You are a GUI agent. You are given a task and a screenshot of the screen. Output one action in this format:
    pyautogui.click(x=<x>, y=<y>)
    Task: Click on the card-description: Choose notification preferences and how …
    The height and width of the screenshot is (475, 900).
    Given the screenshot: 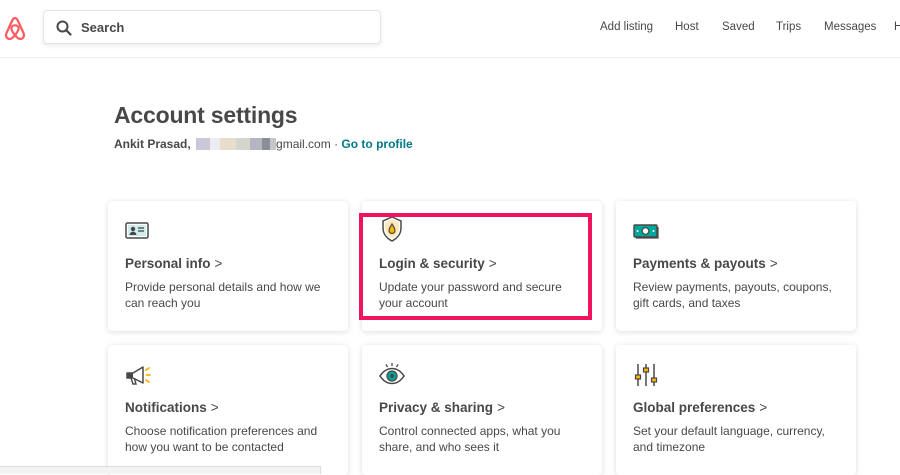 What is the action you would take?
    pyautogui.click(x=221, y=439)
    